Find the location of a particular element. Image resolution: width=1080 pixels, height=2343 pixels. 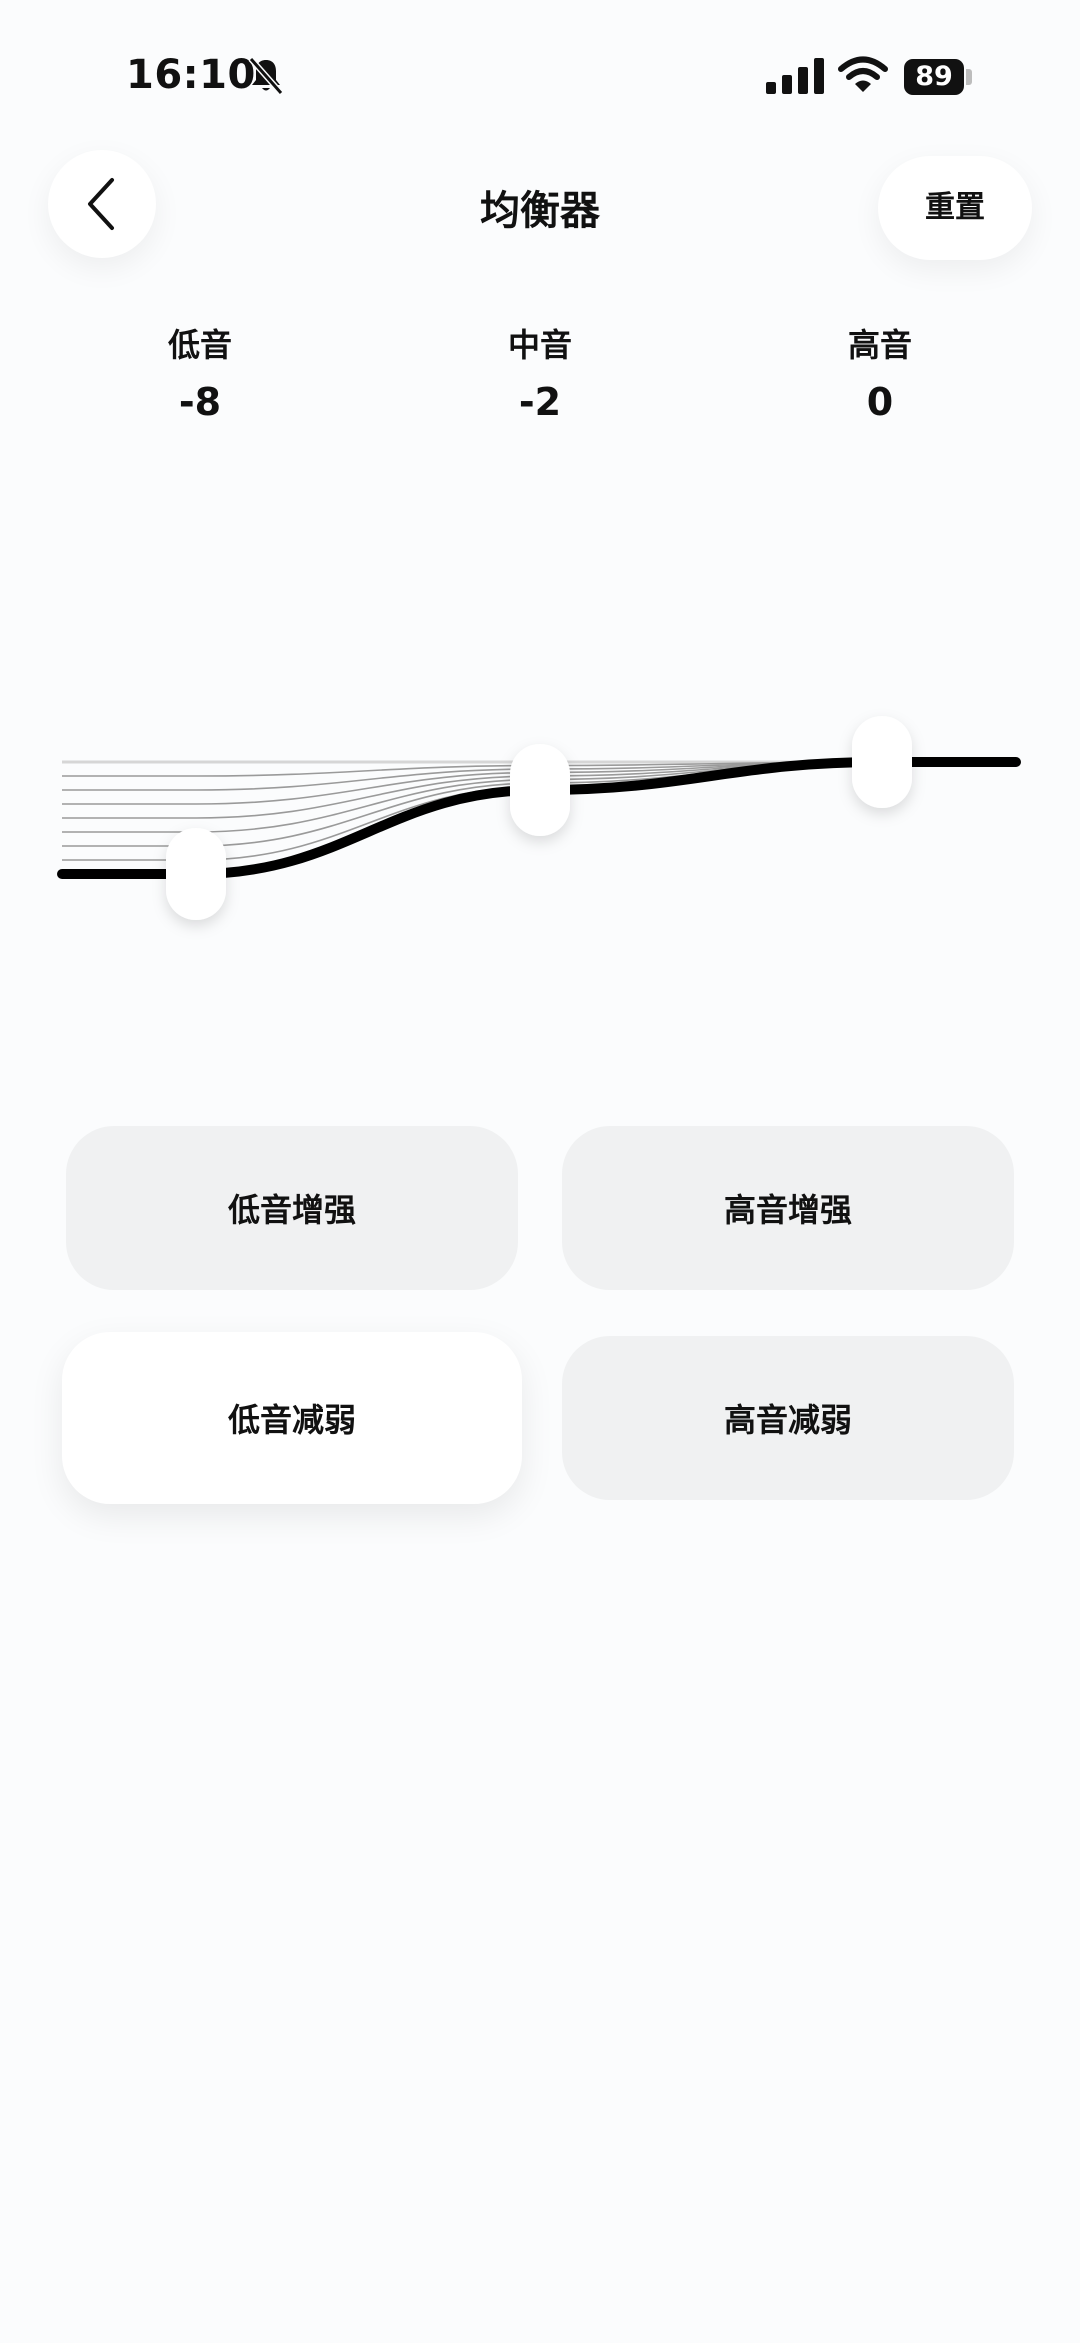

preset-treble-boost-button: 高音增强 is located at coordinates (788, 1208).